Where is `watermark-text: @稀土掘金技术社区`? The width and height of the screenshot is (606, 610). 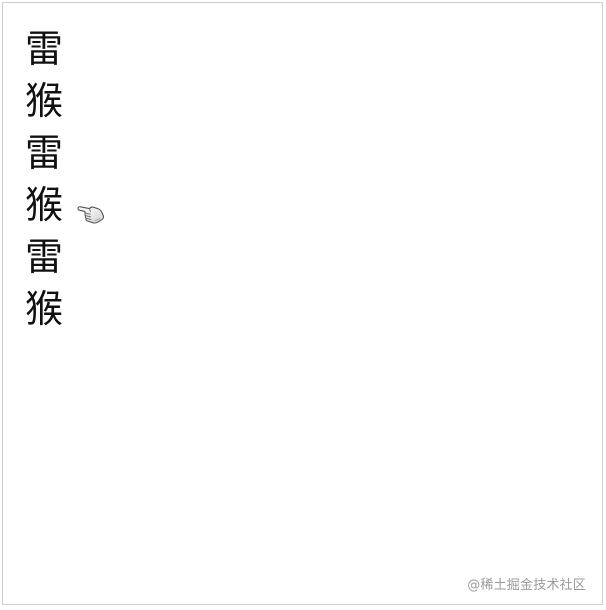 watermark-text: @稀土掘金技术社区 is located at coordinates (526, 585).